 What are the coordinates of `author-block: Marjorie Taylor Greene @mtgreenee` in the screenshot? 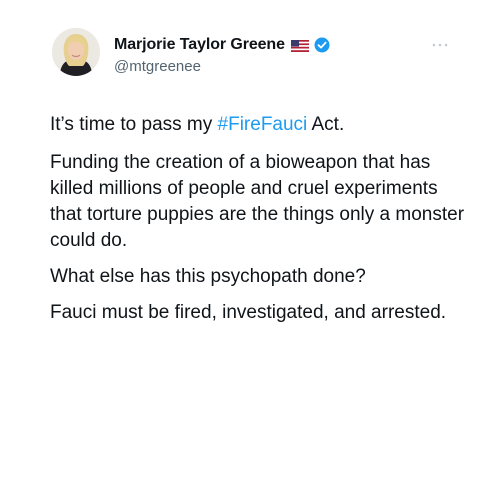 It's located at (222, 55).